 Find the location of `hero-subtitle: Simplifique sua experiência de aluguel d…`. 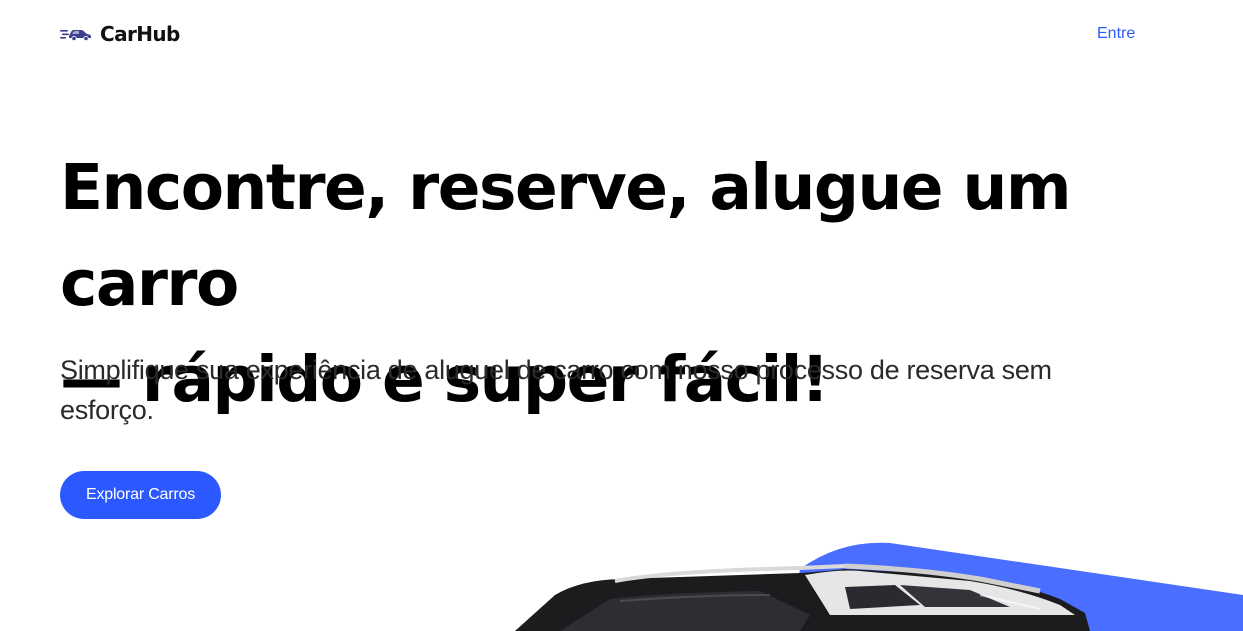

hero-subtitle: Simplifique sua experiência de aluguel d… is located at coordinates (556, 390).